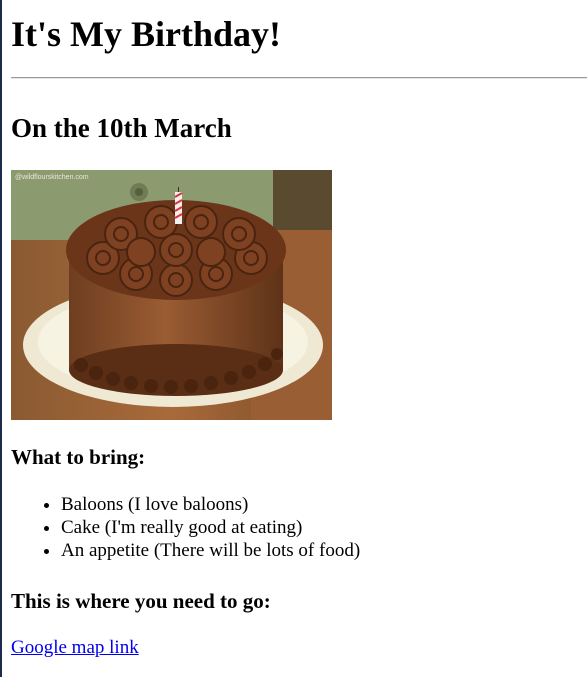  Describe the element at coordinates (210, 550) in the screenshot. I see `list-item: An appetite (There will be lots of food)` at that location.